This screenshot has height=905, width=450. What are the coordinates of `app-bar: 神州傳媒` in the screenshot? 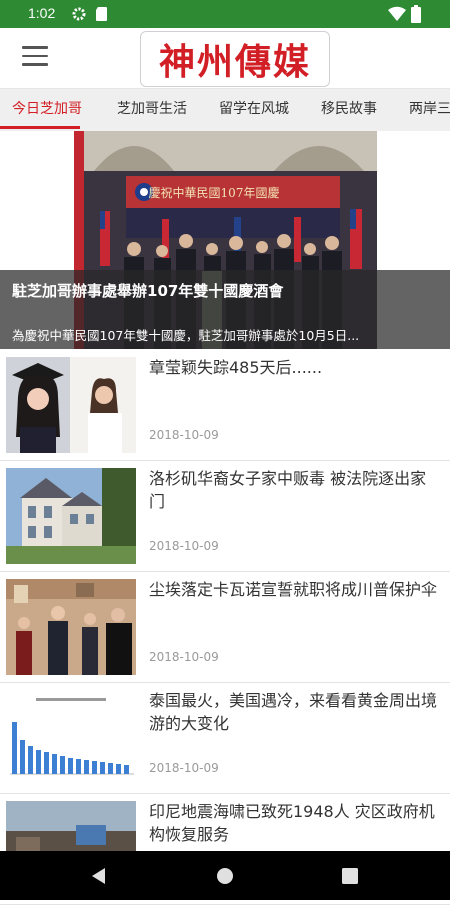 It's located at (225, 58).